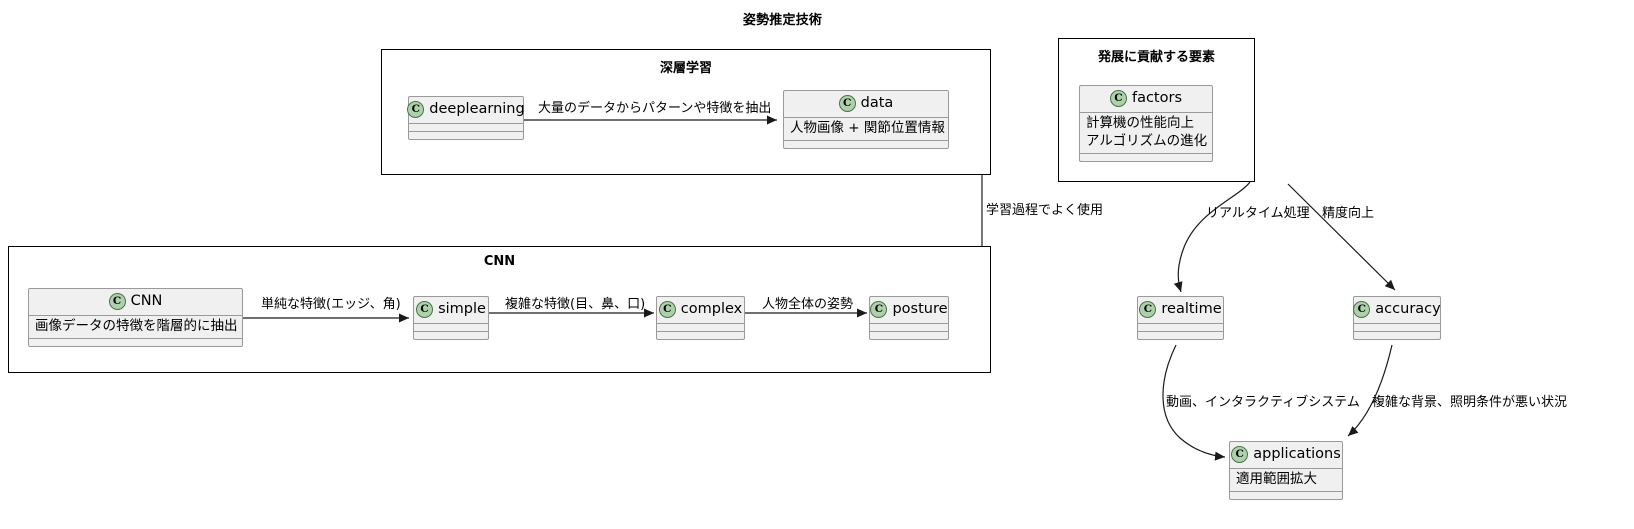  I want to click on class-header-data: C data, so click(866, 104).